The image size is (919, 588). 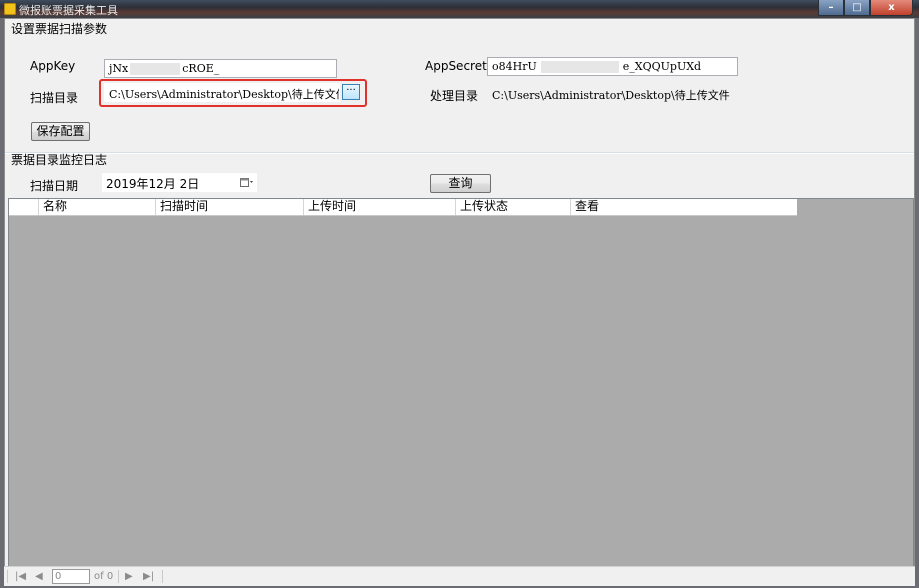 What do you see at coordinates (24, 207) in the screenshot?
I see `row-header-corner` at bounding box center [24, 207].